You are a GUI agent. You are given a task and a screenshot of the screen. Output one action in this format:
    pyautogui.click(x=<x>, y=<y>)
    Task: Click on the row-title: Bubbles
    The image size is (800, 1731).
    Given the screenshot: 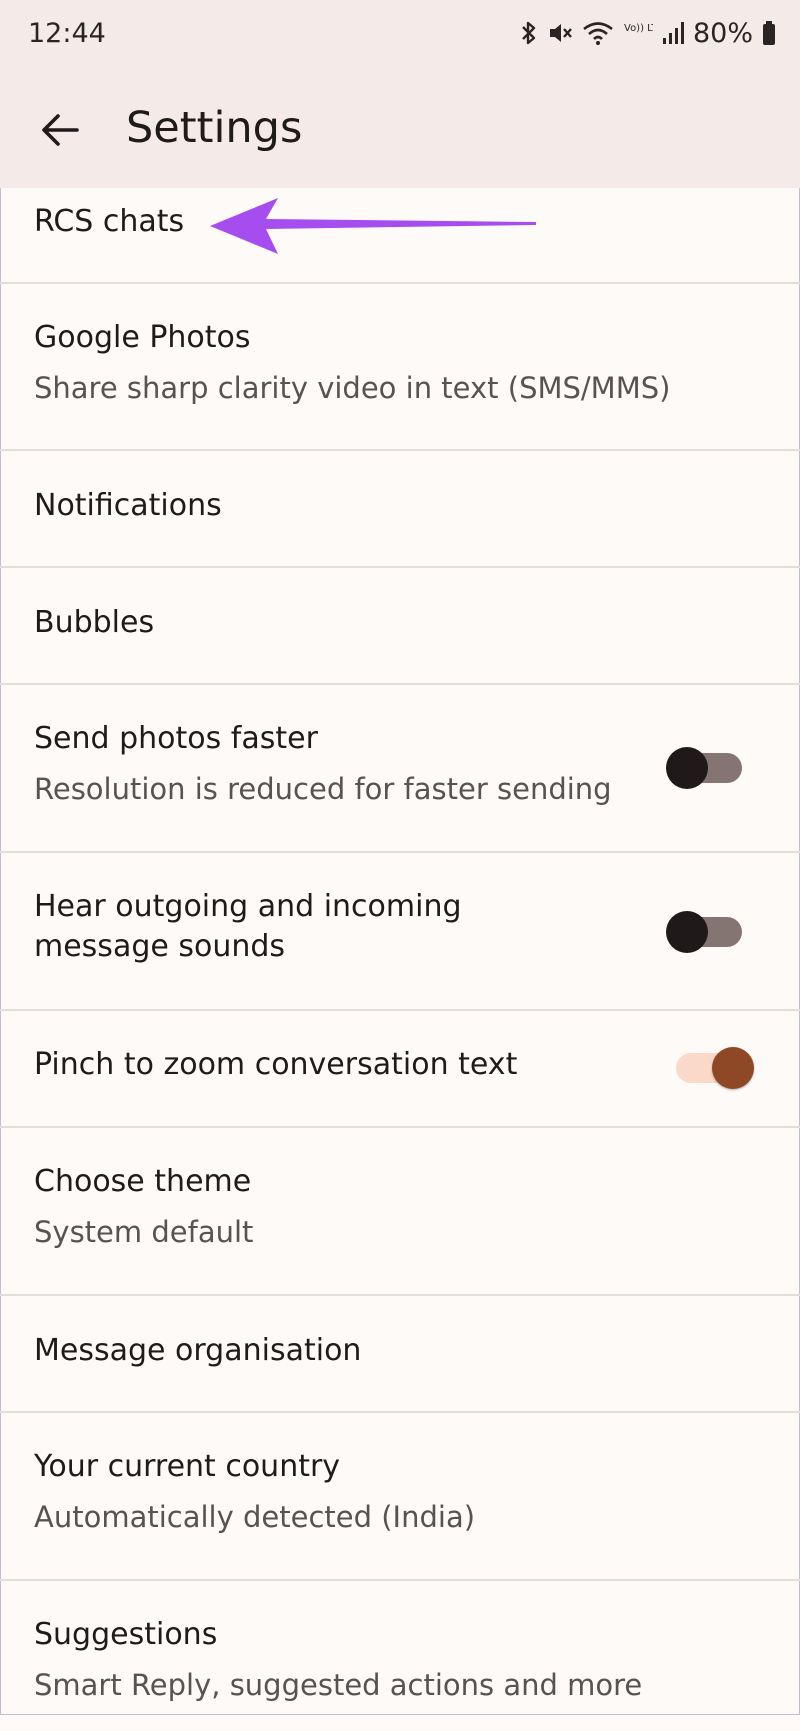 What is the action you would take?
    pyautogui.click(x=94, y=622)
    